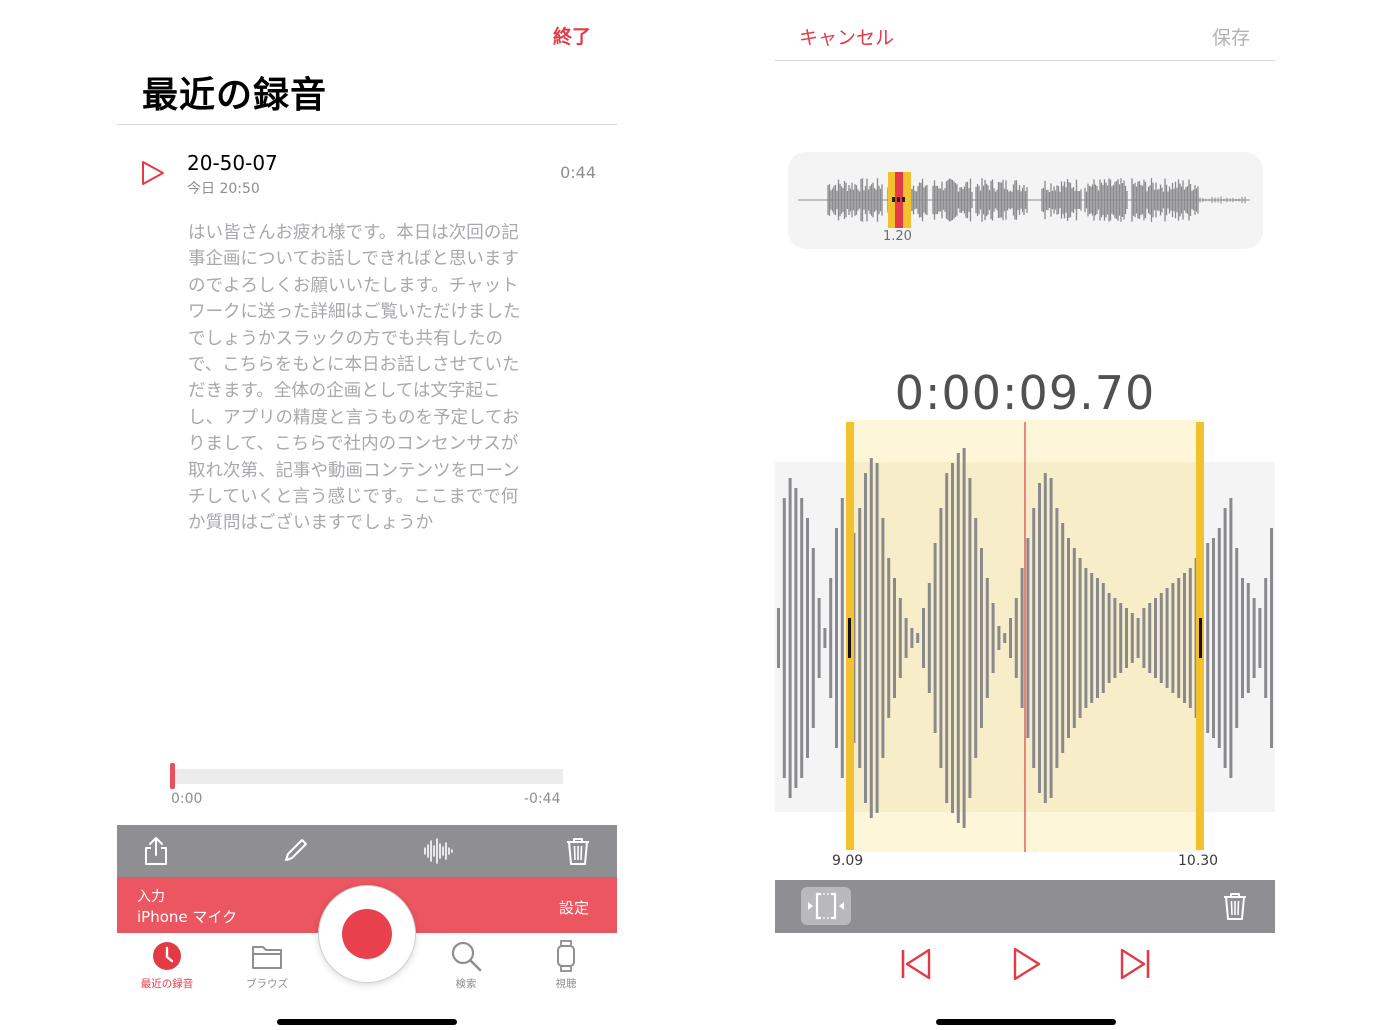 The image size is (1378, 1030). Describe the element at coordinates (151, 897) in the screenshot. I see `input-label: 入力` at that location.